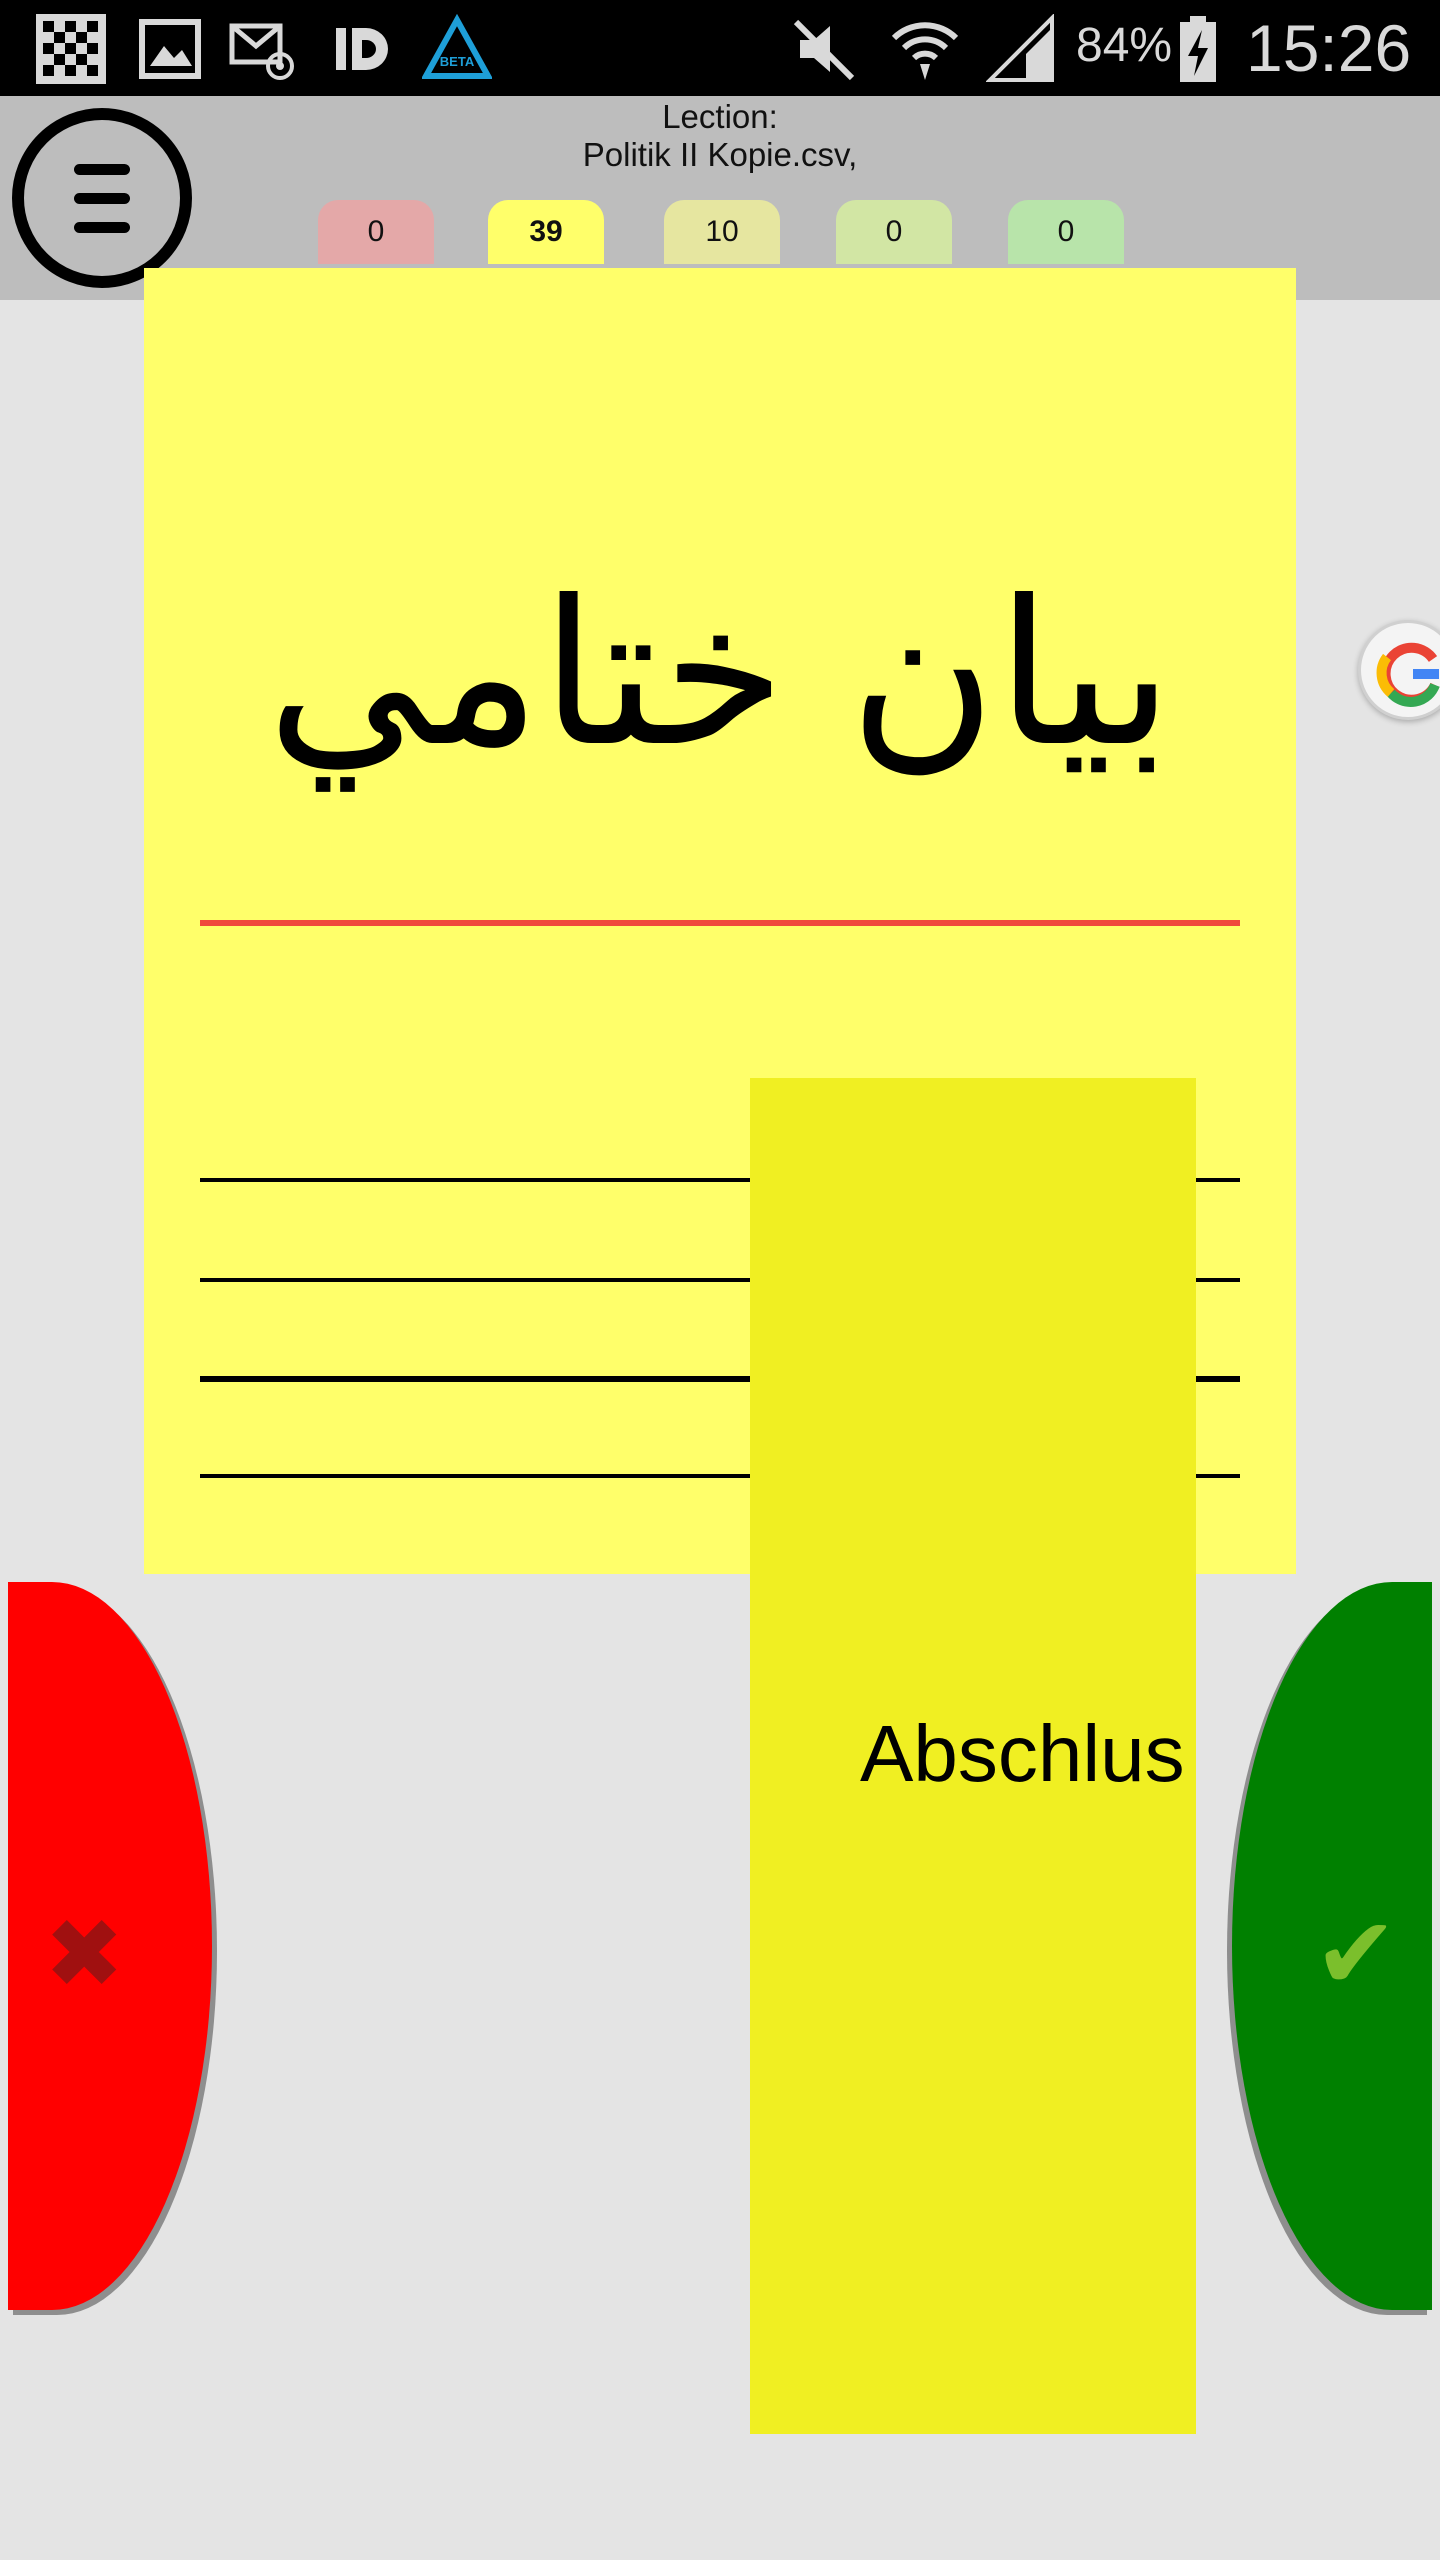 The image size is (1440, 2560). Describe the element at coordinates (720, 116) in the screenshot. I see `lection-label: Lection:` at that location.